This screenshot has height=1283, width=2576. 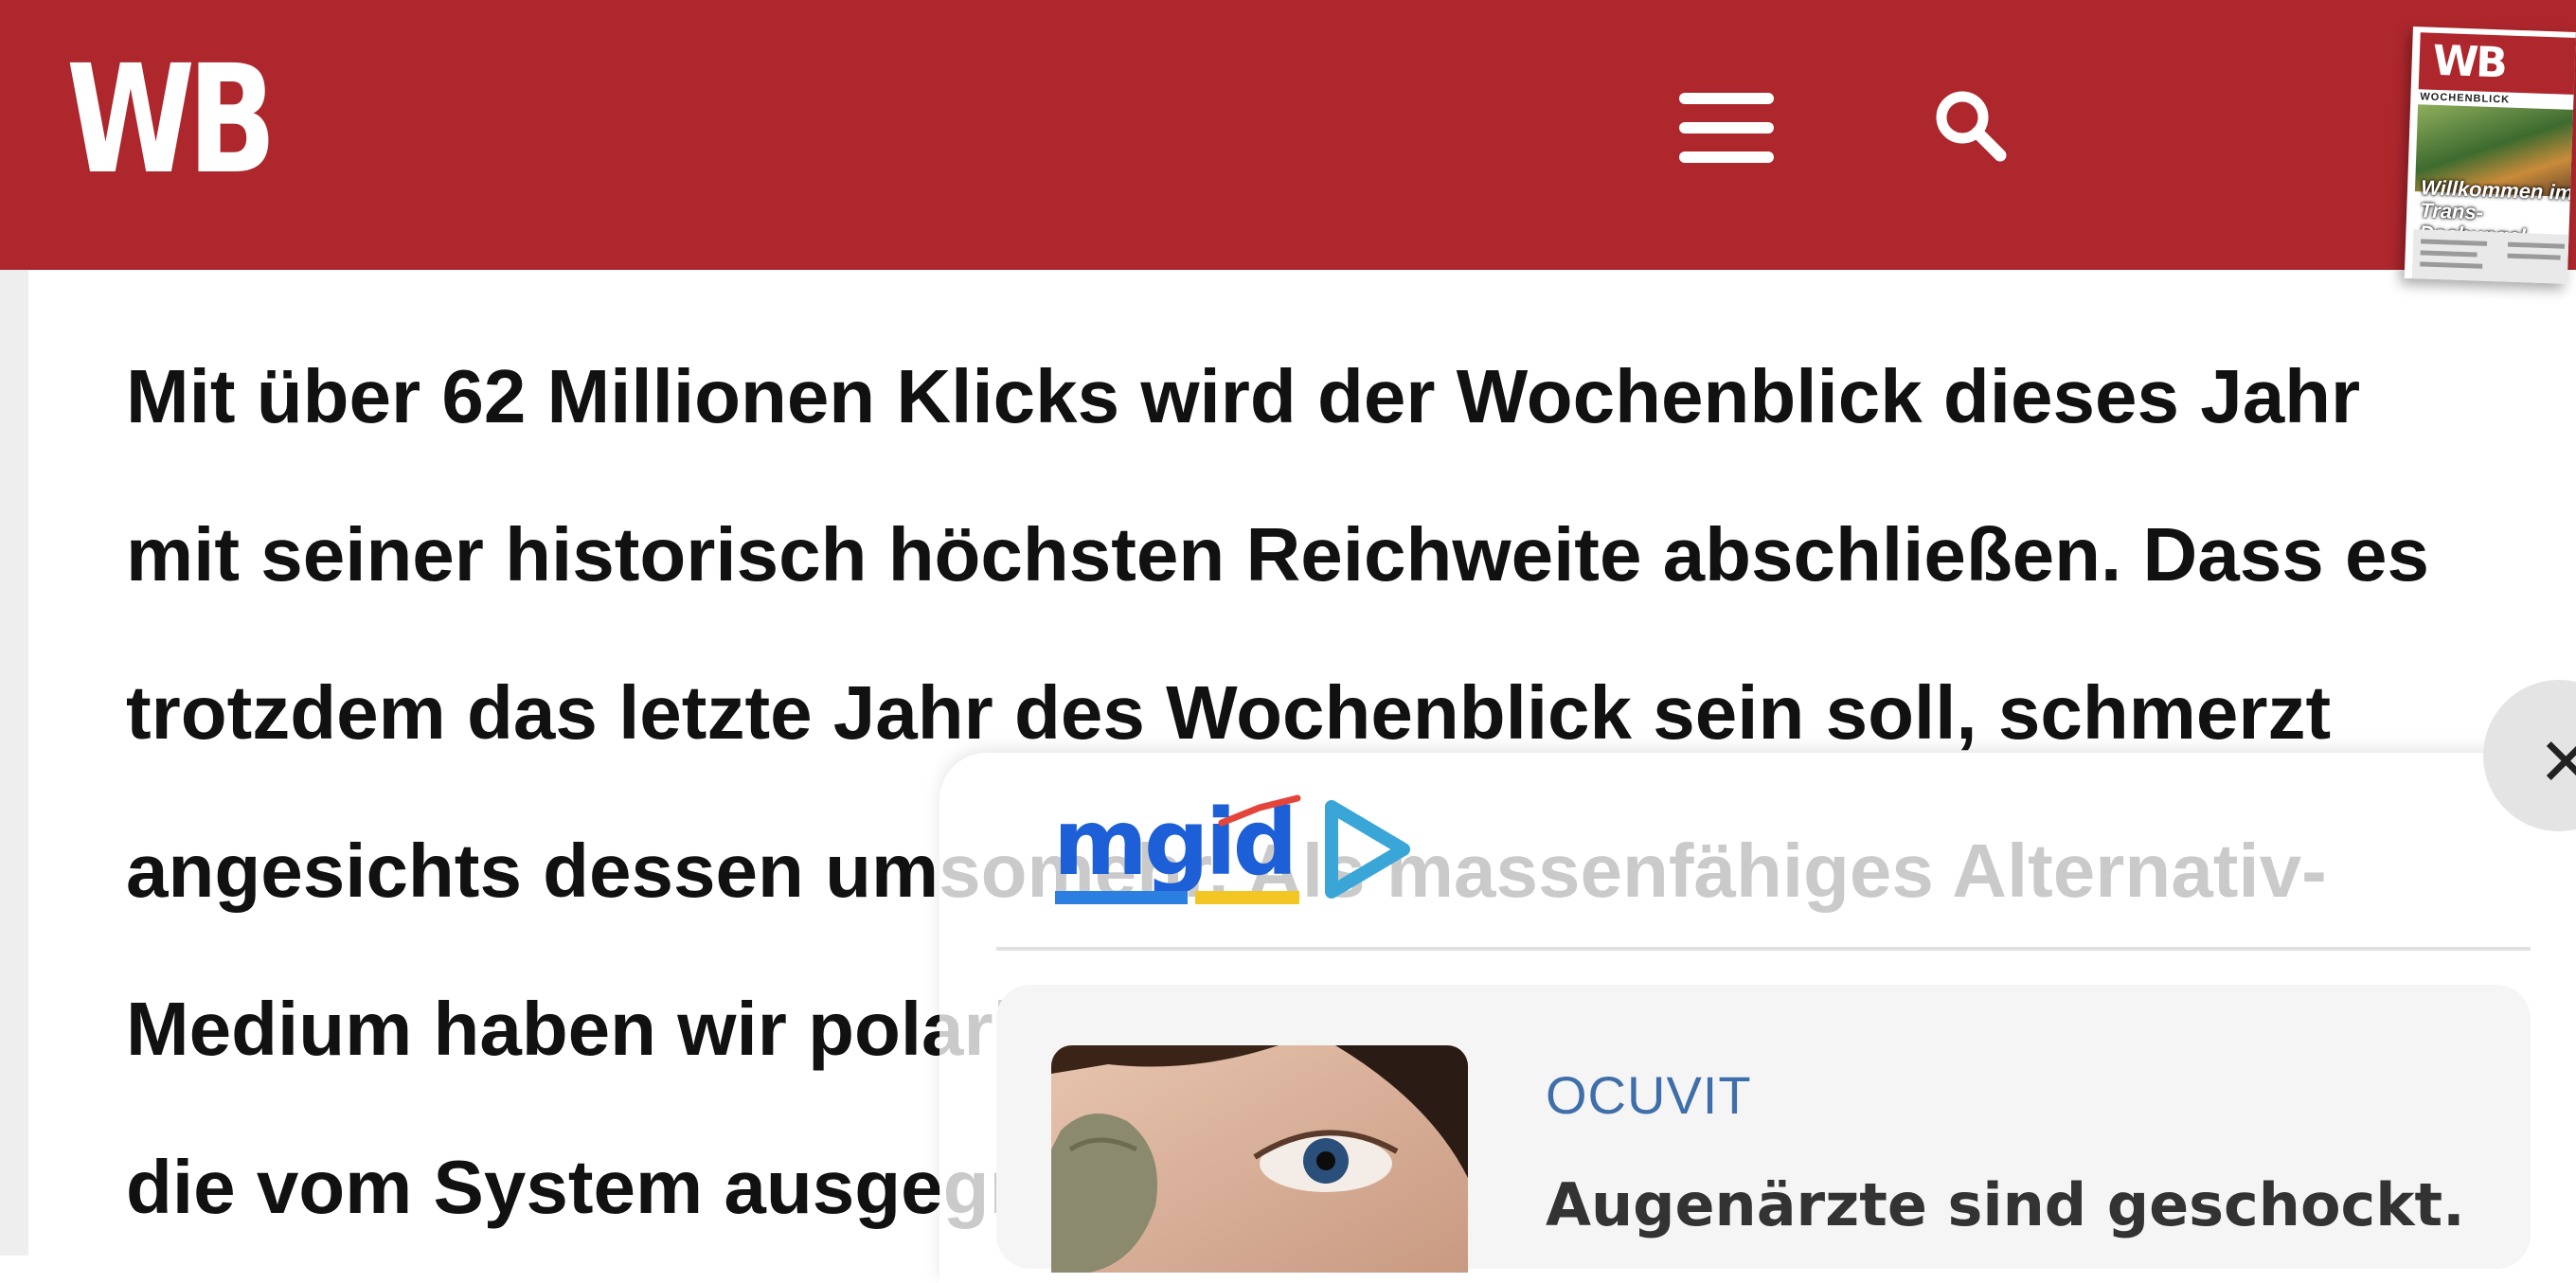 I want to click on site-logo: WB, so click(x=171, y=120).